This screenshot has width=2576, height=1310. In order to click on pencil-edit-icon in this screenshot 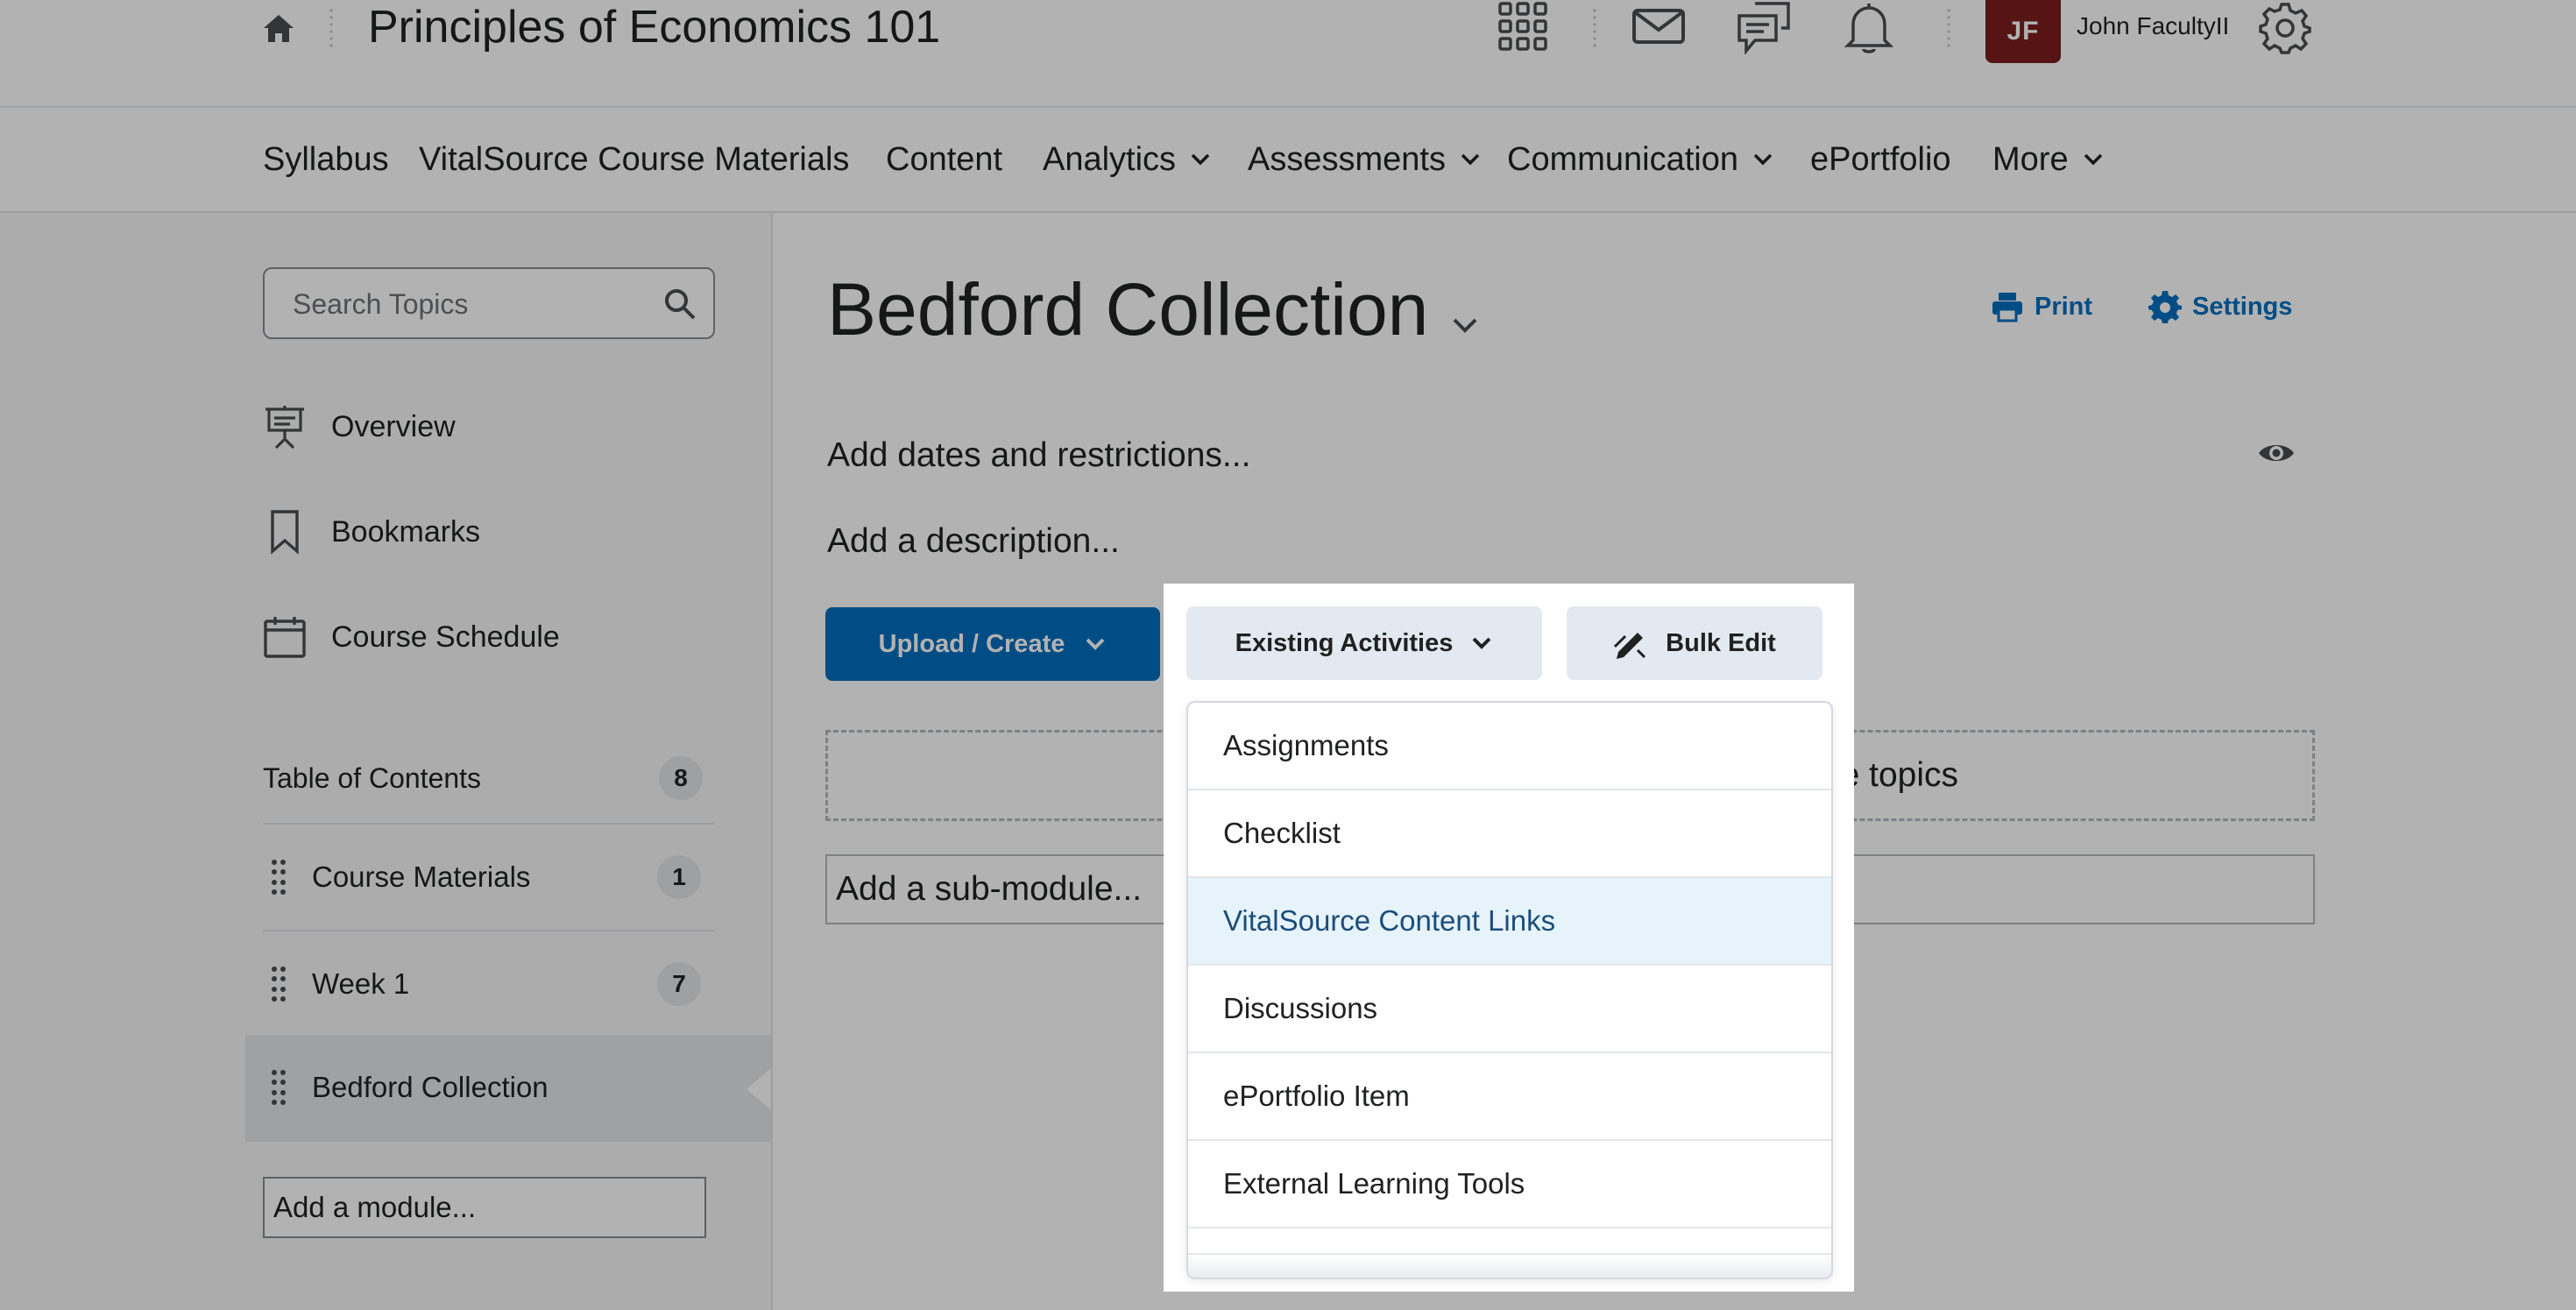, I will do `click(1630, 646)`.